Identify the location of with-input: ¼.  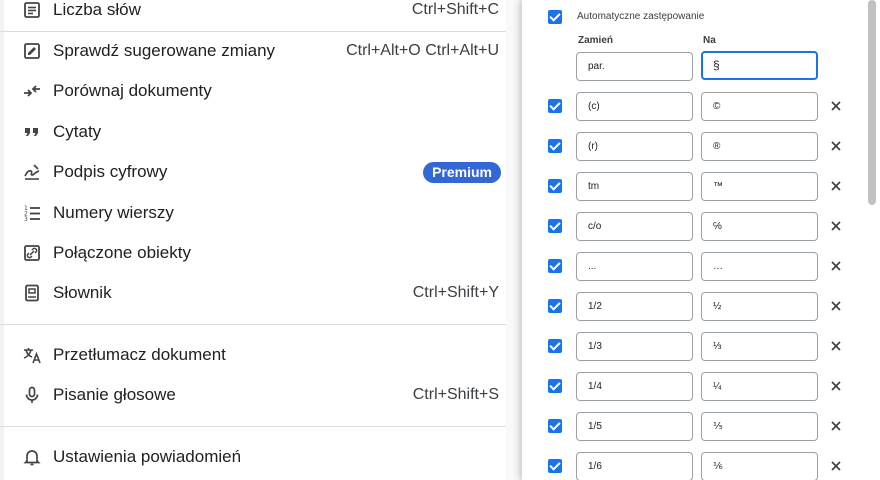
(759, 386).